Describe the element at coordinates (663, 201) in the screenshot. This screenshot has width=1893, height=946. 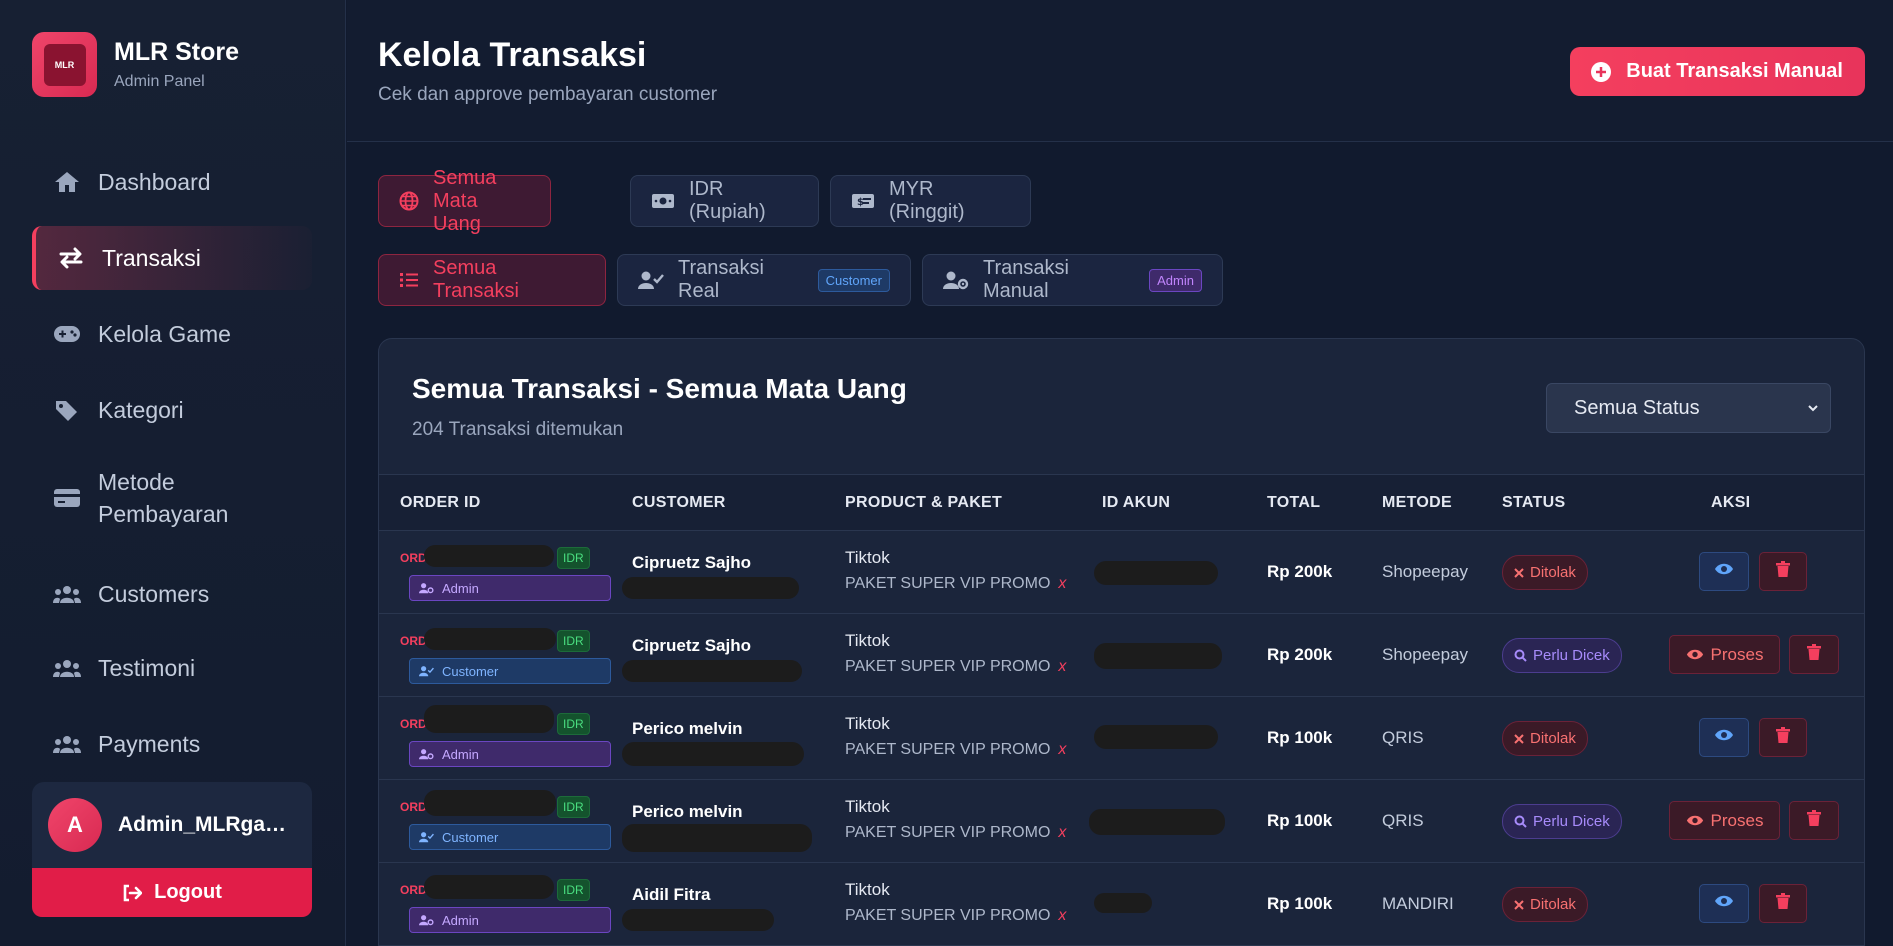
I see `money-icon` at that location.